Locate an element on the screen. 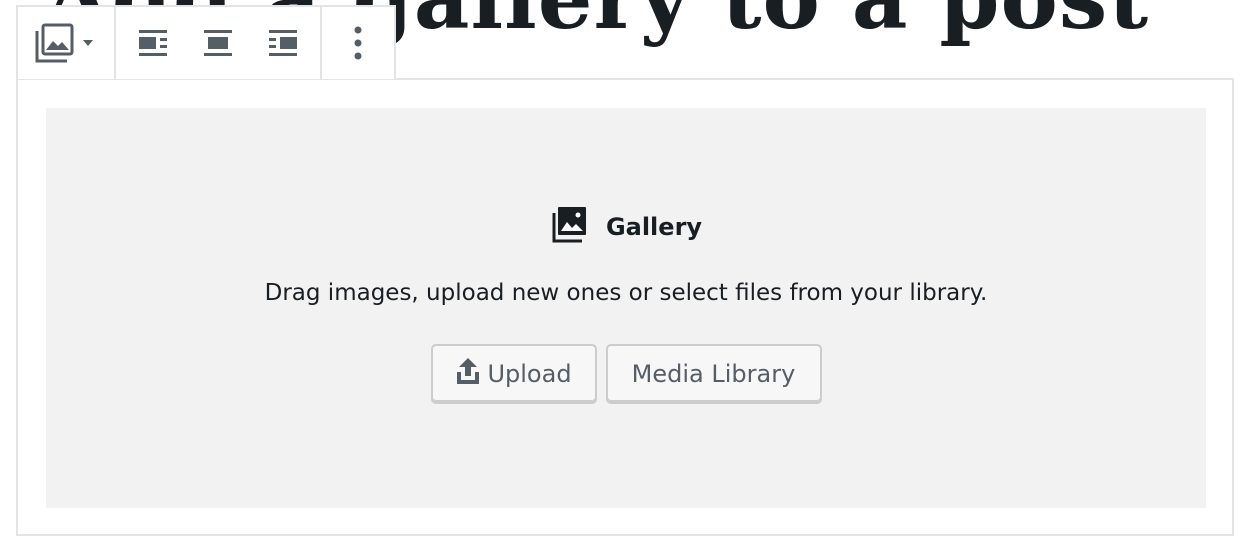 Image resolution: width=1254 pixels, height=552 pixels. placeholder-actions: Upload Media Library is located at coordinates (626, 374).